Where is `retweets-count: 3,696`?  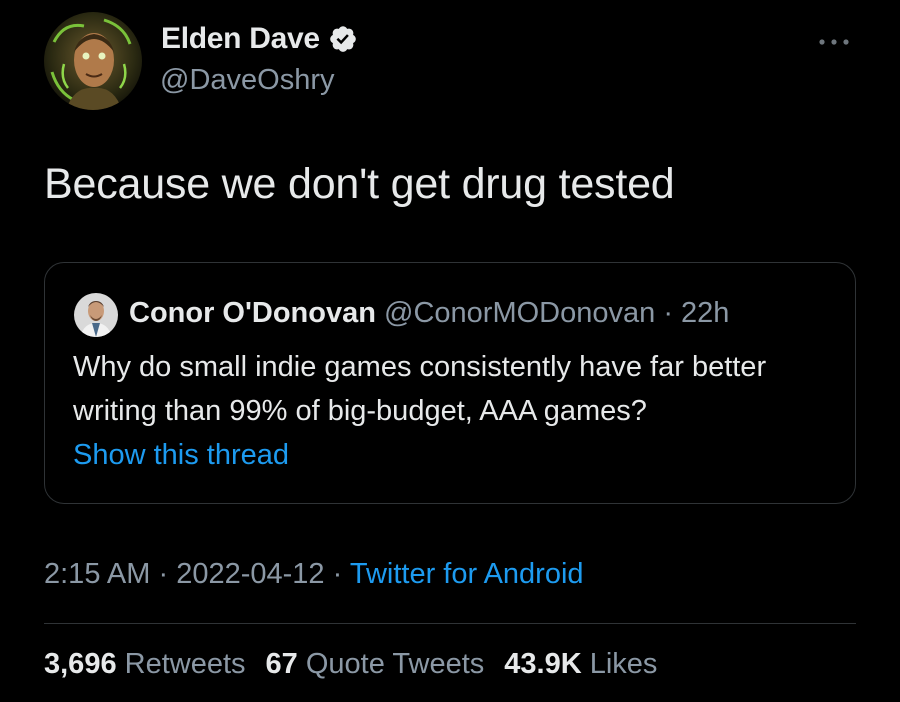
retweets-count: 3,696 is located at coordinates (80, 664).